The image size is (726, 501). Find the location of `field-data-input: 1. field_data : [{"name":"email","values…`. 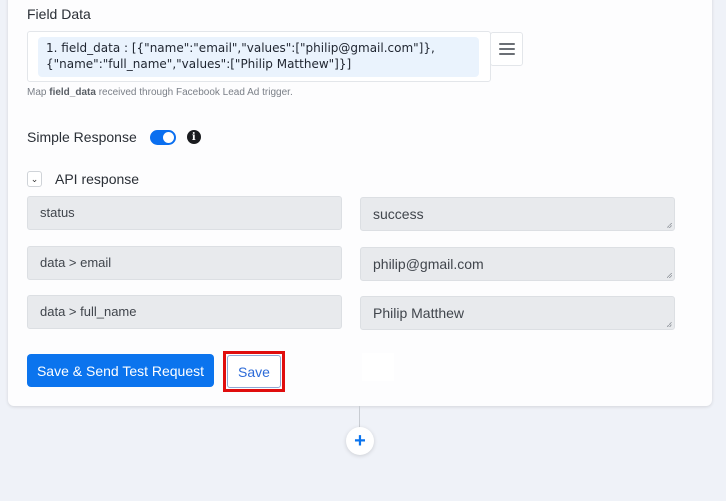

field-data-input: 1. field_data : [{"name":"email","values… is located at coordinates (259, 56).